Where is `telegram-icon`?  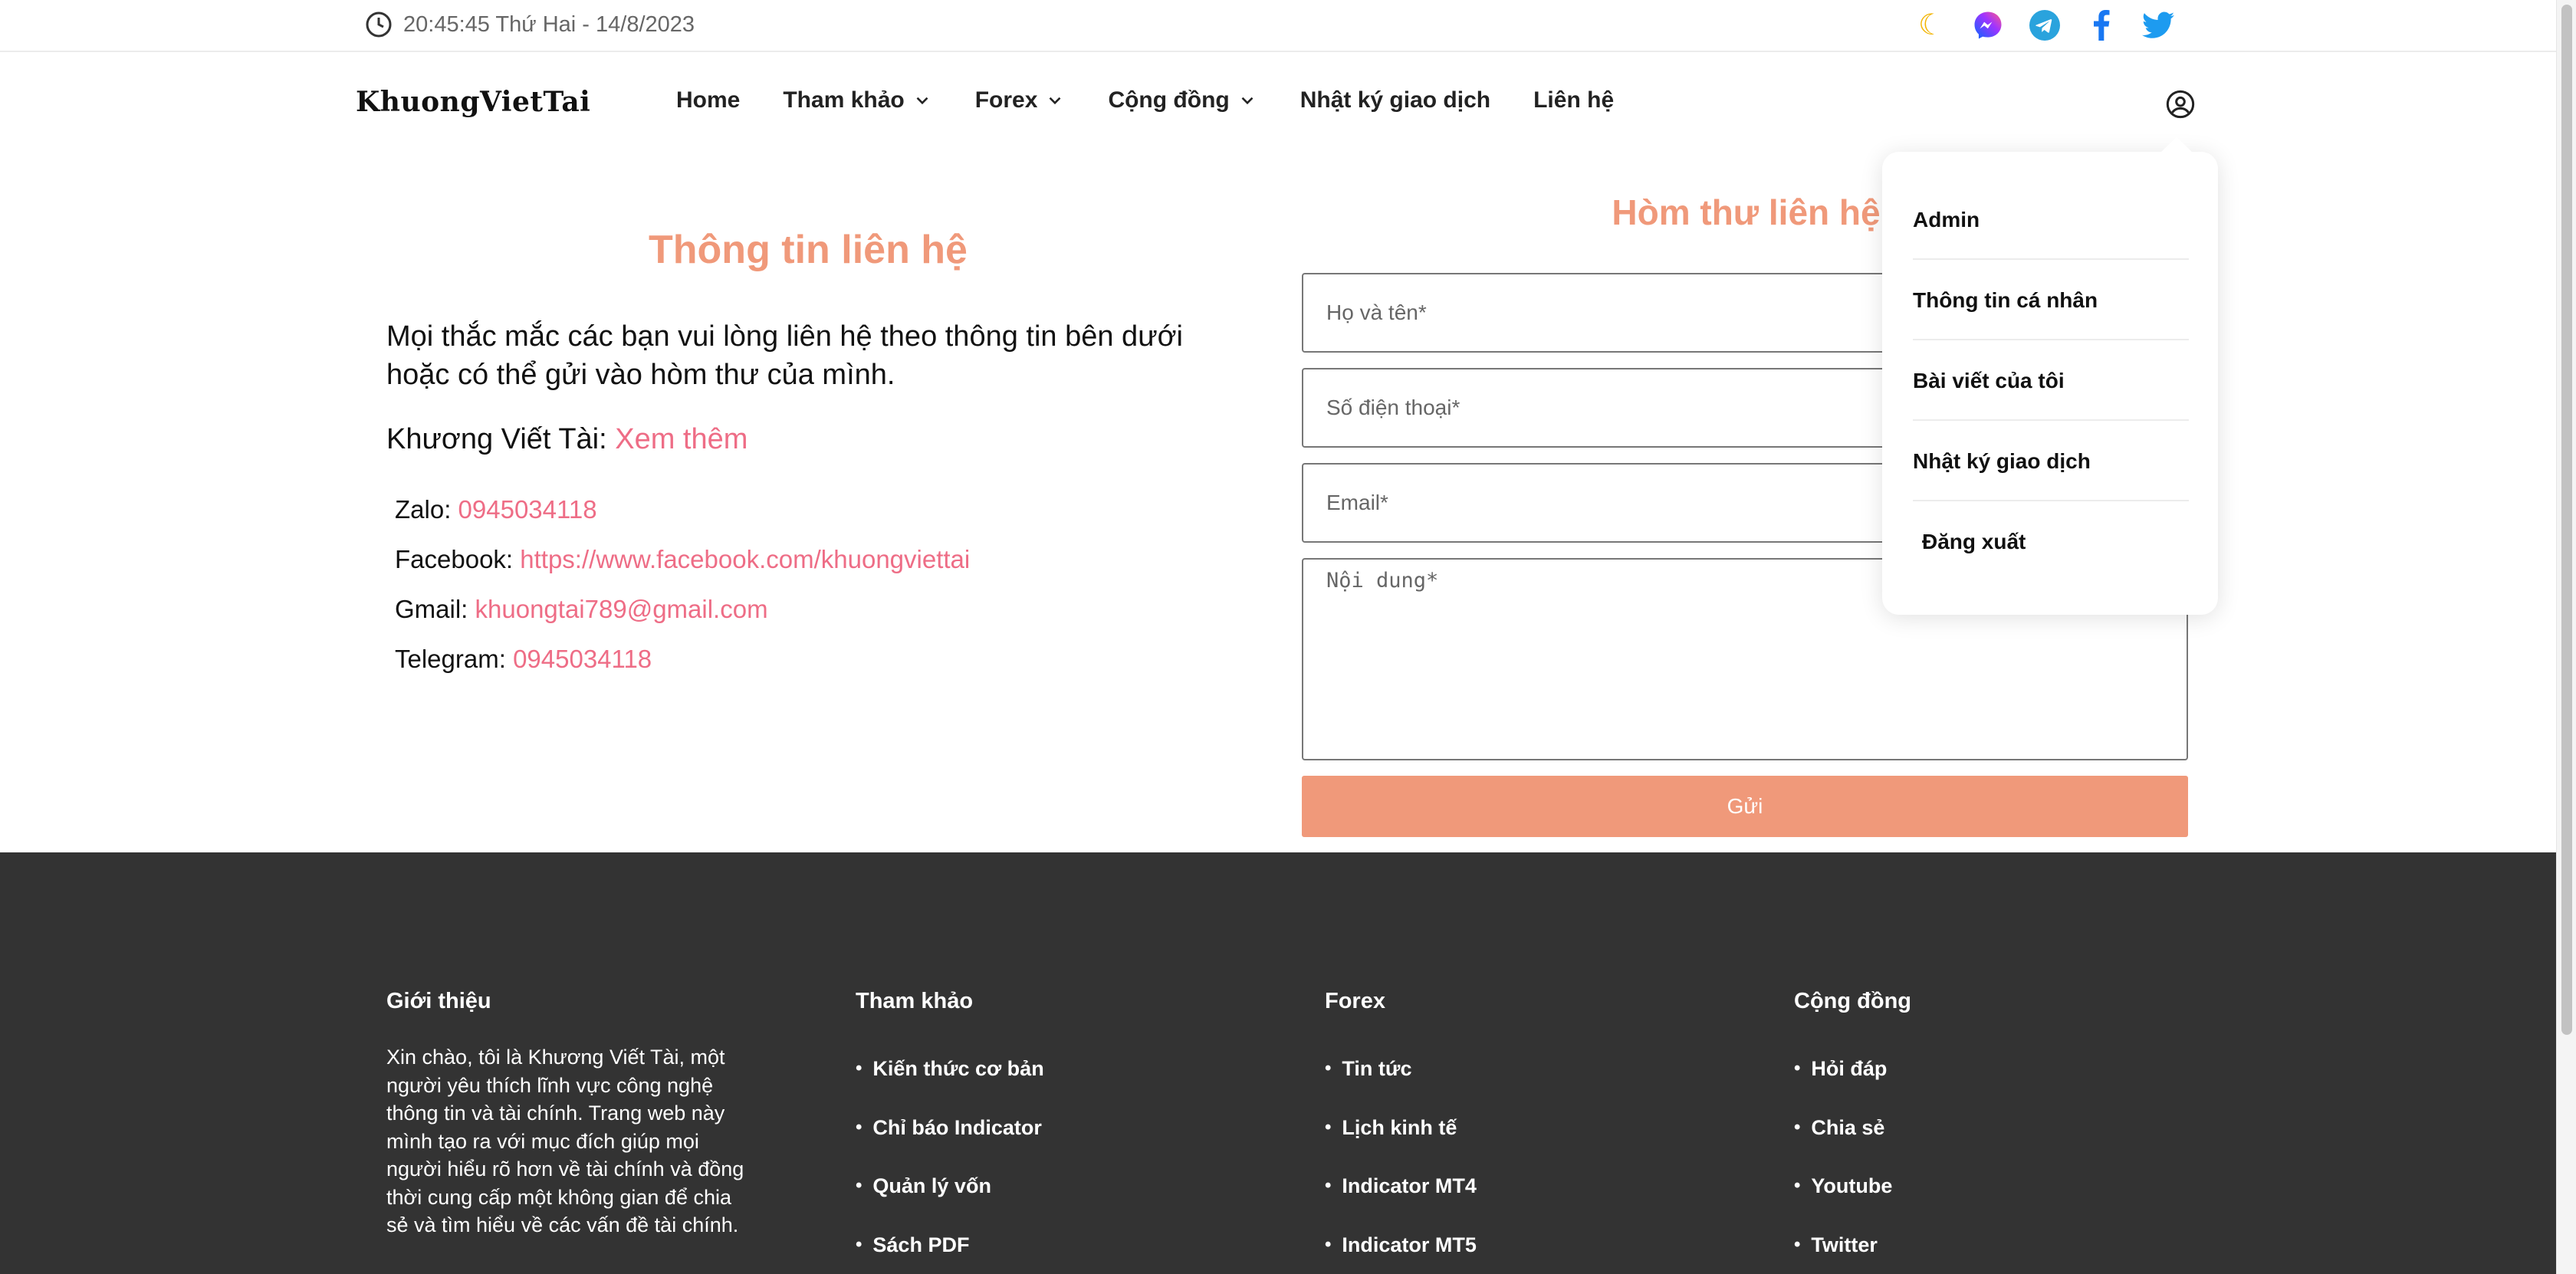
telegram-icon is located at coordinates (2044, 25).